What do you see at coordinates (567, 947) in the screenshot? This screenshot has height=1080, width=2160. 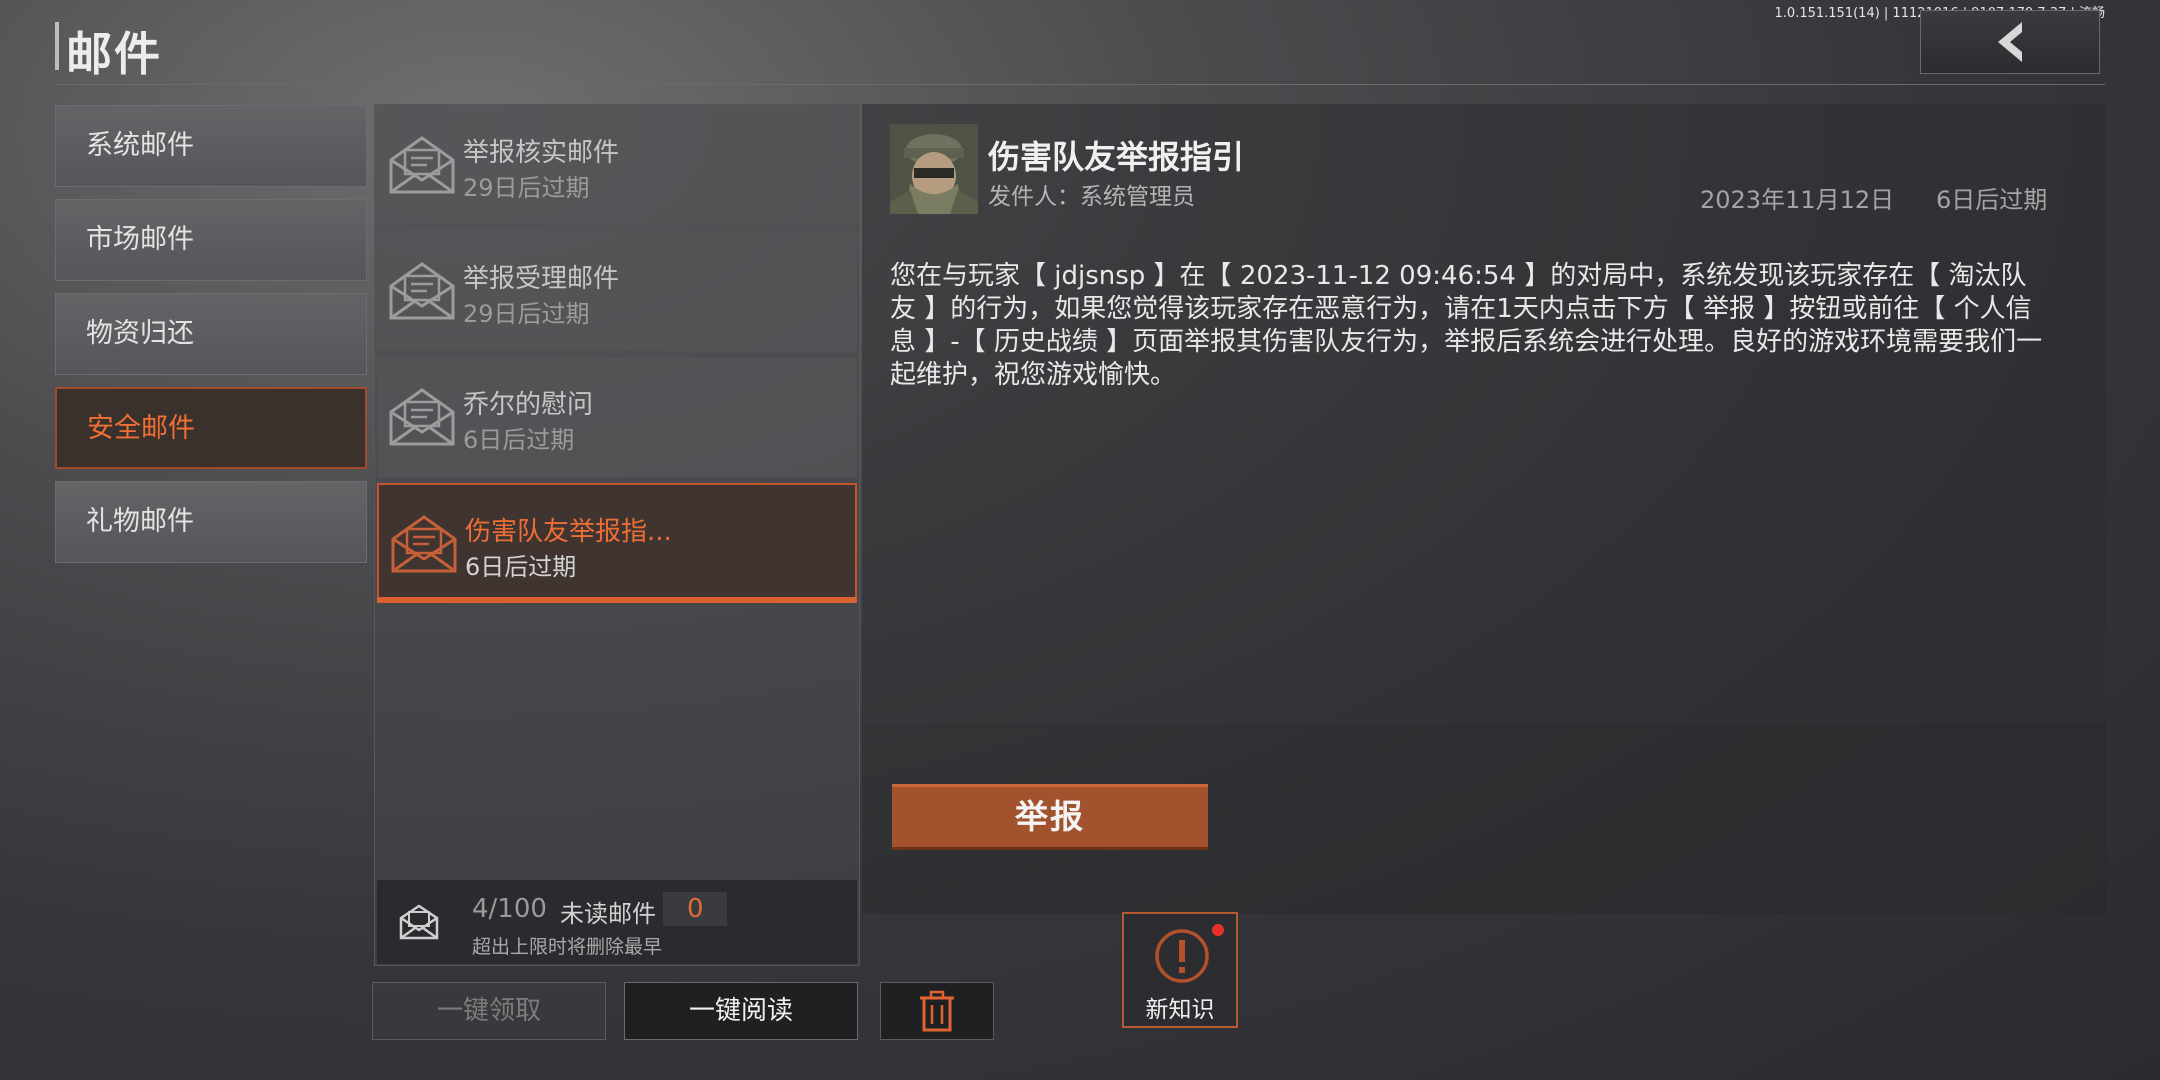 I see `limit-note: 超出上限时将删除最早` at bounding box center [567, 947].